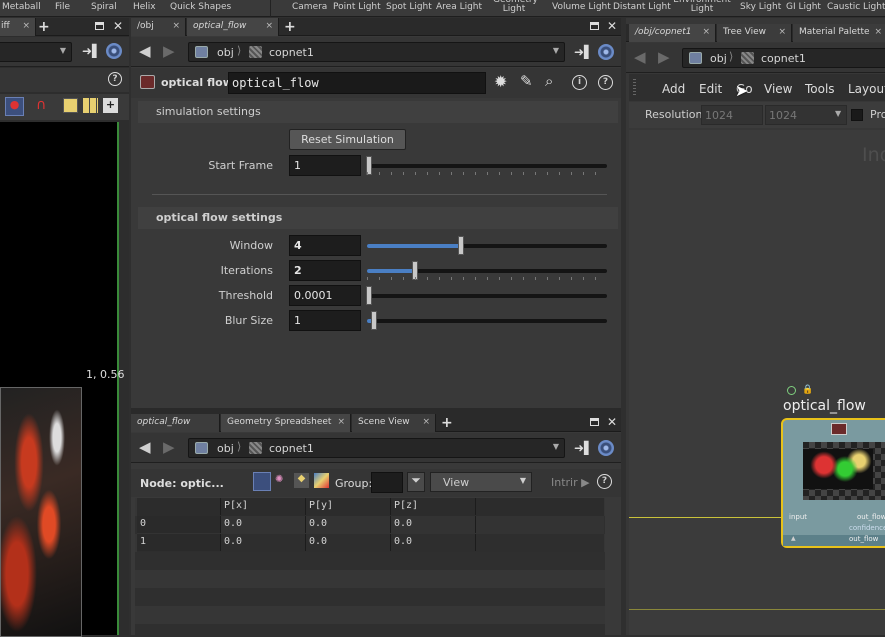  Describe the element at coordinates (357, 83) in the screenshot. I see `node-name-field: optical_flow` at that location.